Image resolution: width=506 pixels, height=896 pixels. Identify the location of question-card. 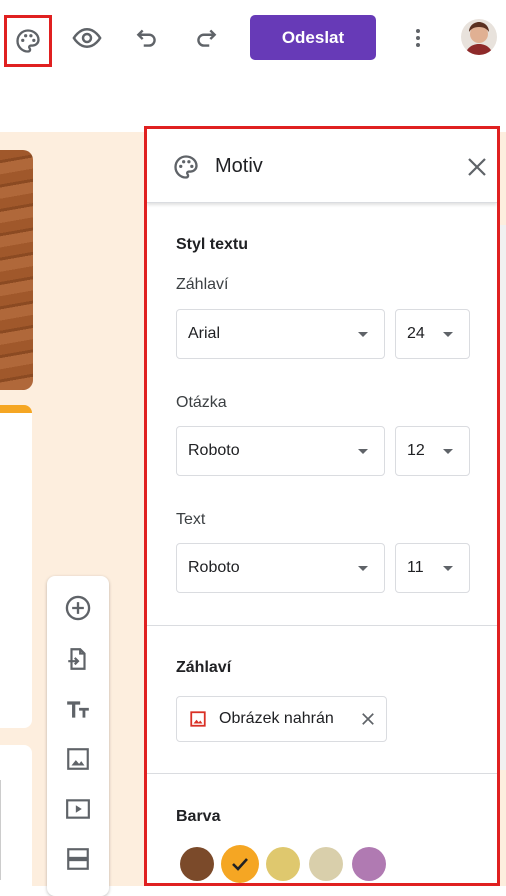
(16, 815).